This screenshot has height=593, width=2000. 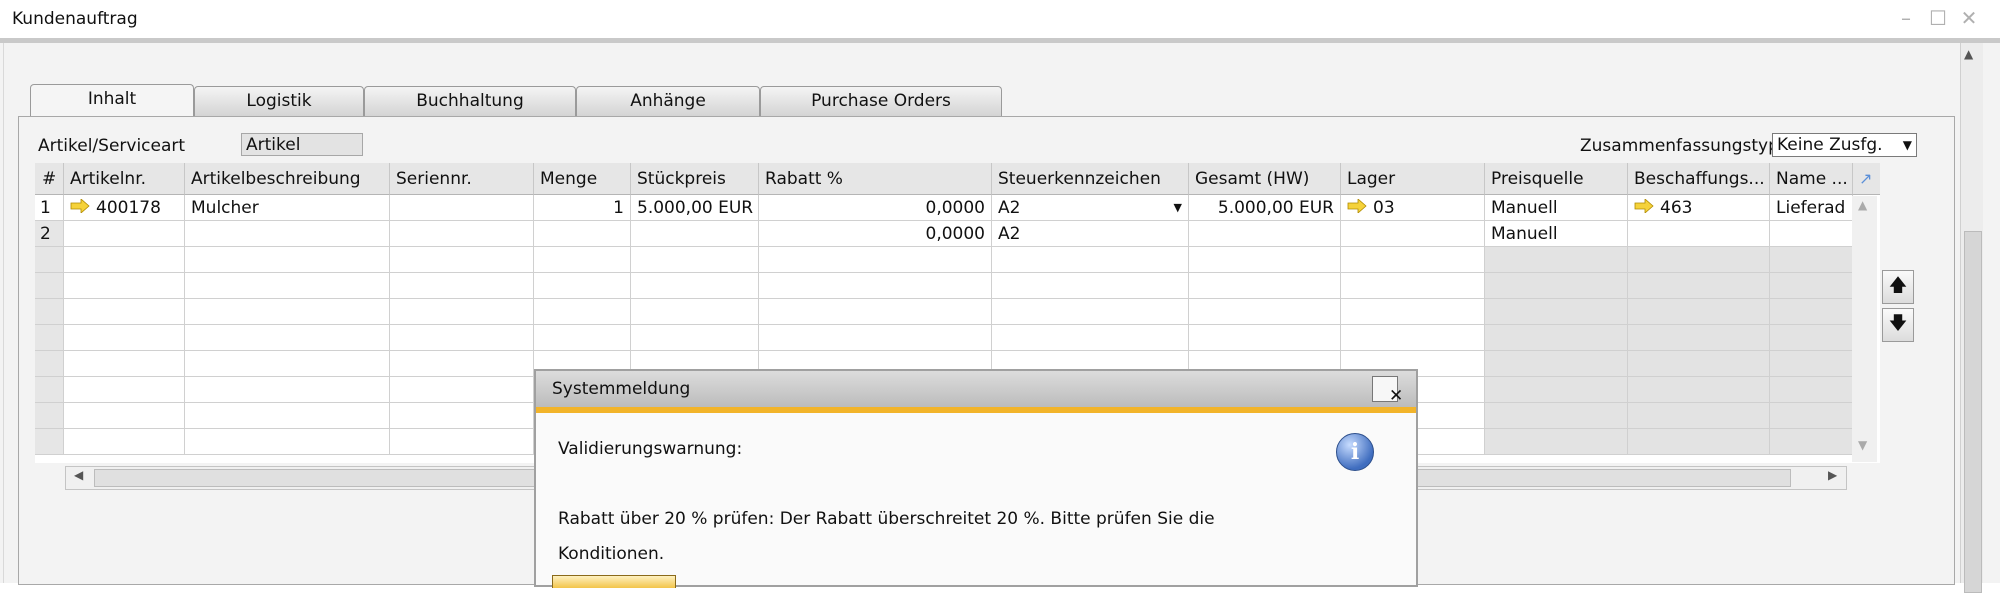 I want to click on unit-price-cell, so click(x=695, y=234).